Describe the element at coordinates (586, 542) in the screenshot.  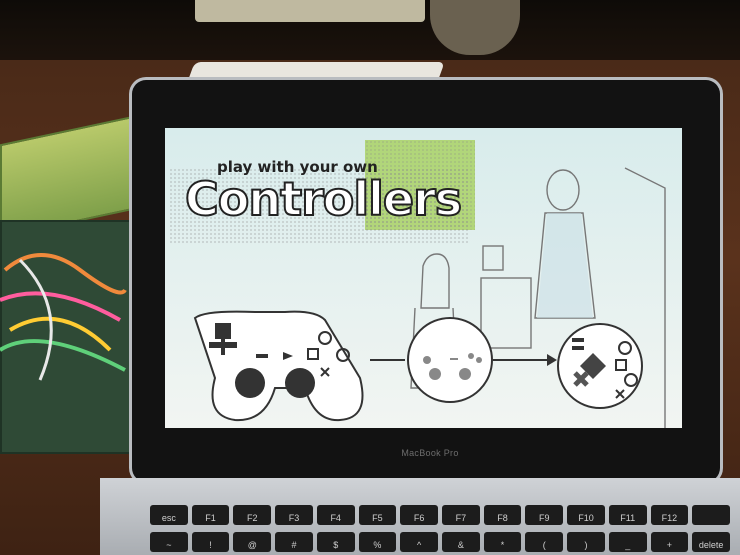
I see `key-0: )` at that location.